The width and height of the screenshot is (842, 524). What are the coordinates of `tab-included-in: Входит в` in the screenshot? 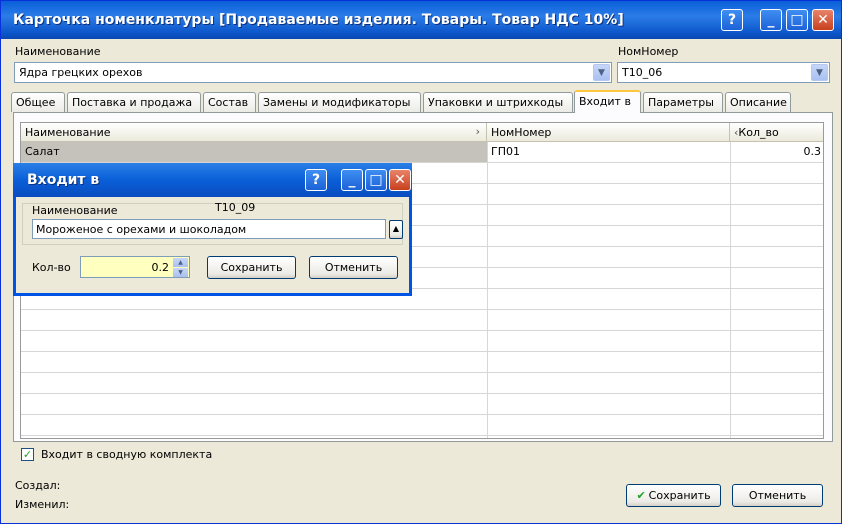 It's located at (607, 101).